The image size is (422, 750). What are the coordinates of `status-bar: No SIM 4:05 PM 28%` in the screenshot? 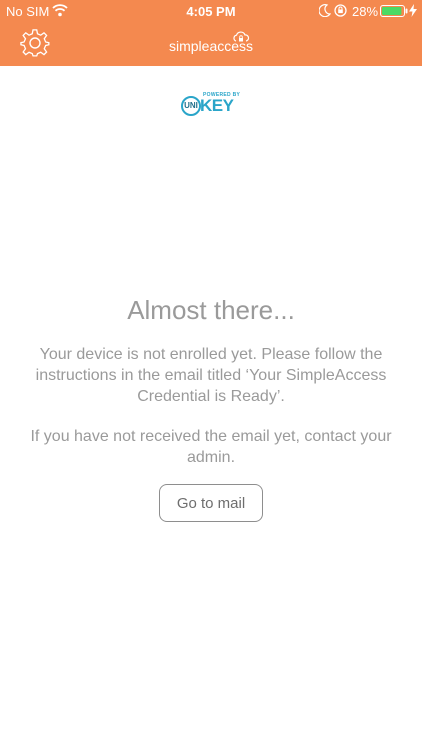 It's located at (211, 11).